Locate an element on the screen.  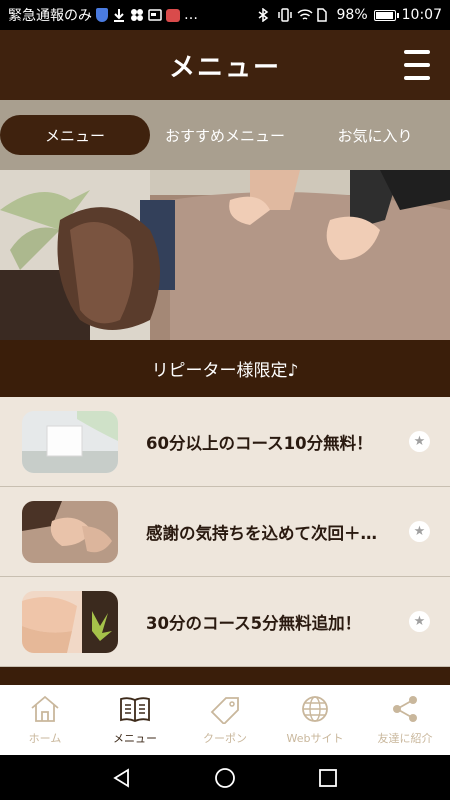
tab-bar: メニュー おすすめメニュー お気に入り is located at coordinates (225, 135).